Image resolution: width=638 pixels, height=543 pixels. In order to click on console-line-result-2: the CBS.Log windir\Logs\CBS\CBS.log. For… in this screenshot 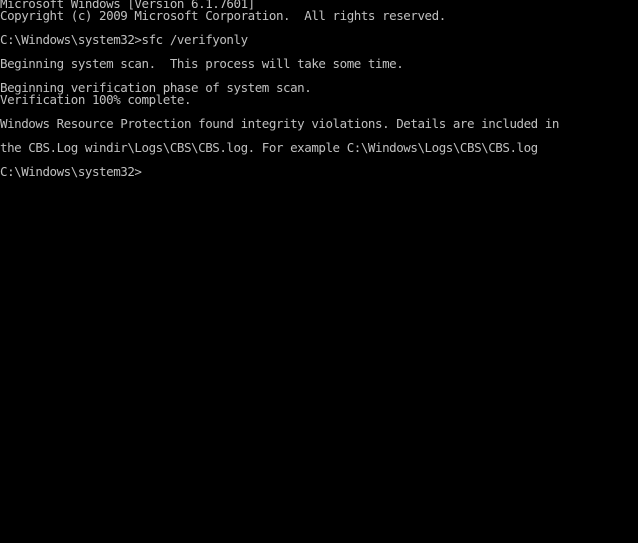, I will do `click(269, 147)`.